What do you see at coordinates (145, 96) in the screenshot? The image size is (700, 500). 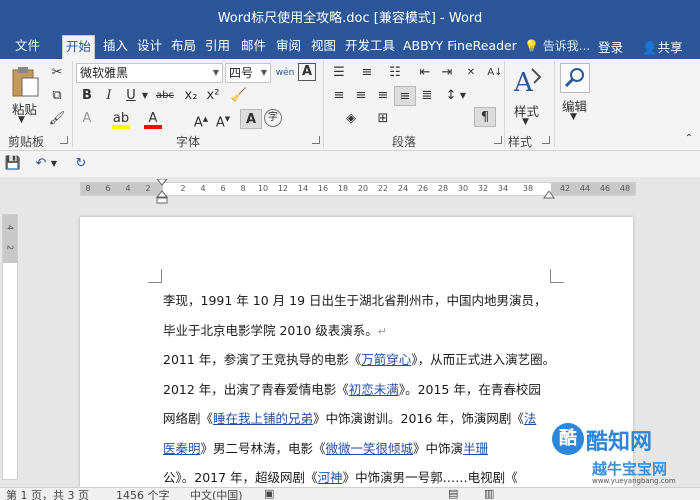 I see `underline-dropdown-icon: ▼` at bounding box center [145, 96].